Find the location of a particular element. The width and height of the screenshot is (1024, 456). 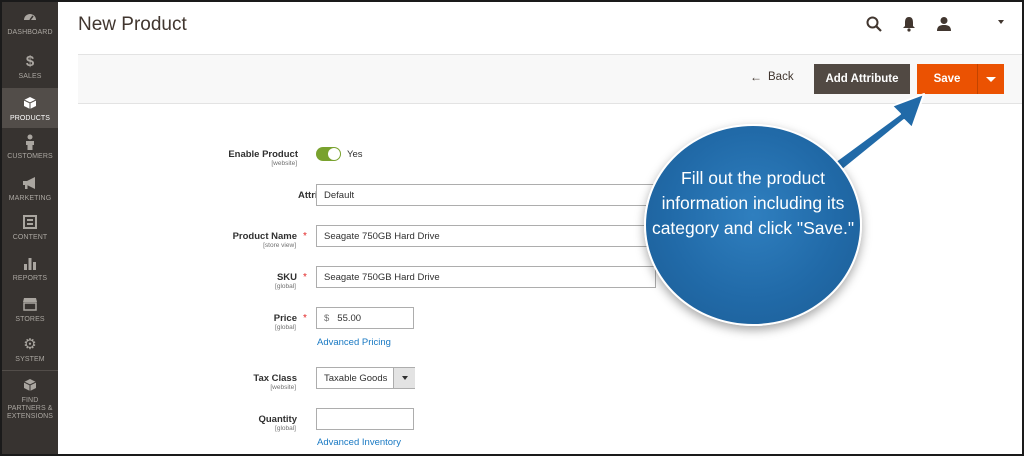

sidebar-item-label: STORES is located at coordinates (30, 319).